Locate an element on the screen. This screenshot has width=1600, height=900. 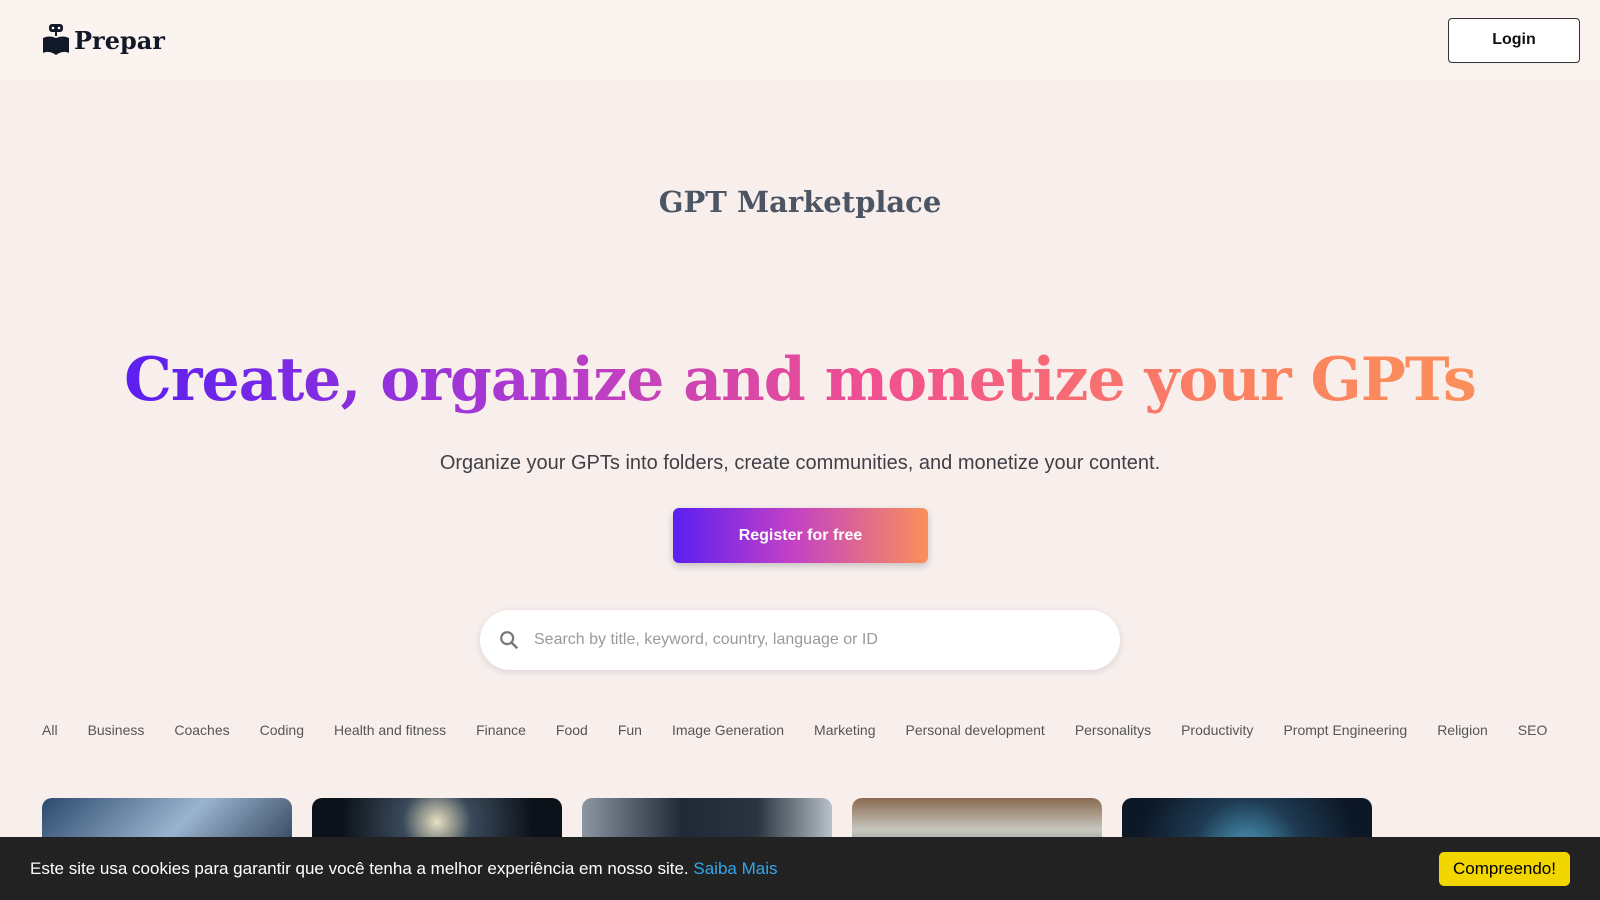
search-bar is located at coordinates (800, 640).